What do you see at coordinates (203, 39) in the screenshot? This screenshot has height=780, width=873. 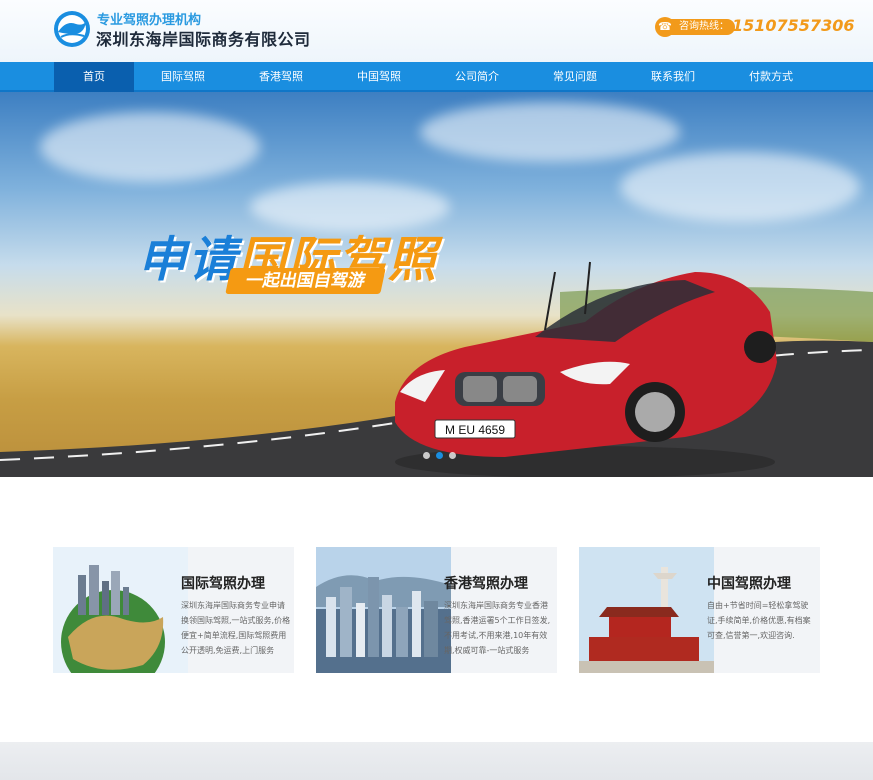 I see `company-name: 深圳东海岸国际商务有限公司` at bounding box center [203, 39].